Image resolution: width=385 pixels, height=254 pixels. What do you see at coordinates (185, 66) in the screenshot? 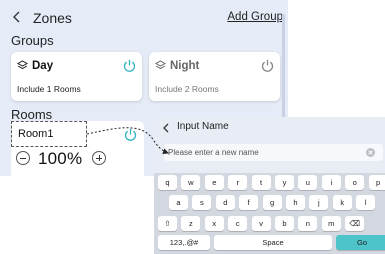
I see `group-name: Night` at bounding box center [185, 66].